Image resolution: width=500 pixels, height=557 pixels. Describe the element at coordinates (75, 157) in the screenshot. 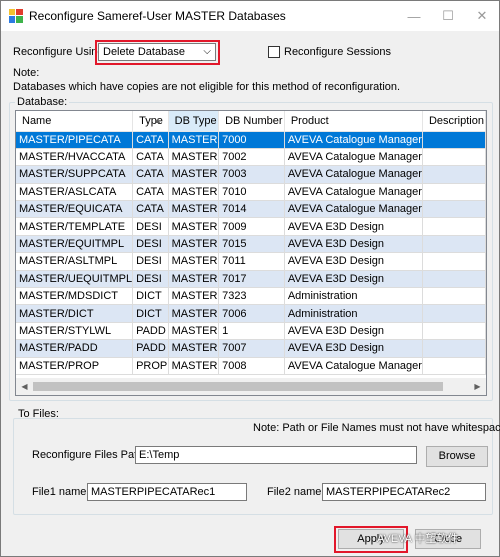

I see `cell-name: MASTER/HVACCATA` at that location.